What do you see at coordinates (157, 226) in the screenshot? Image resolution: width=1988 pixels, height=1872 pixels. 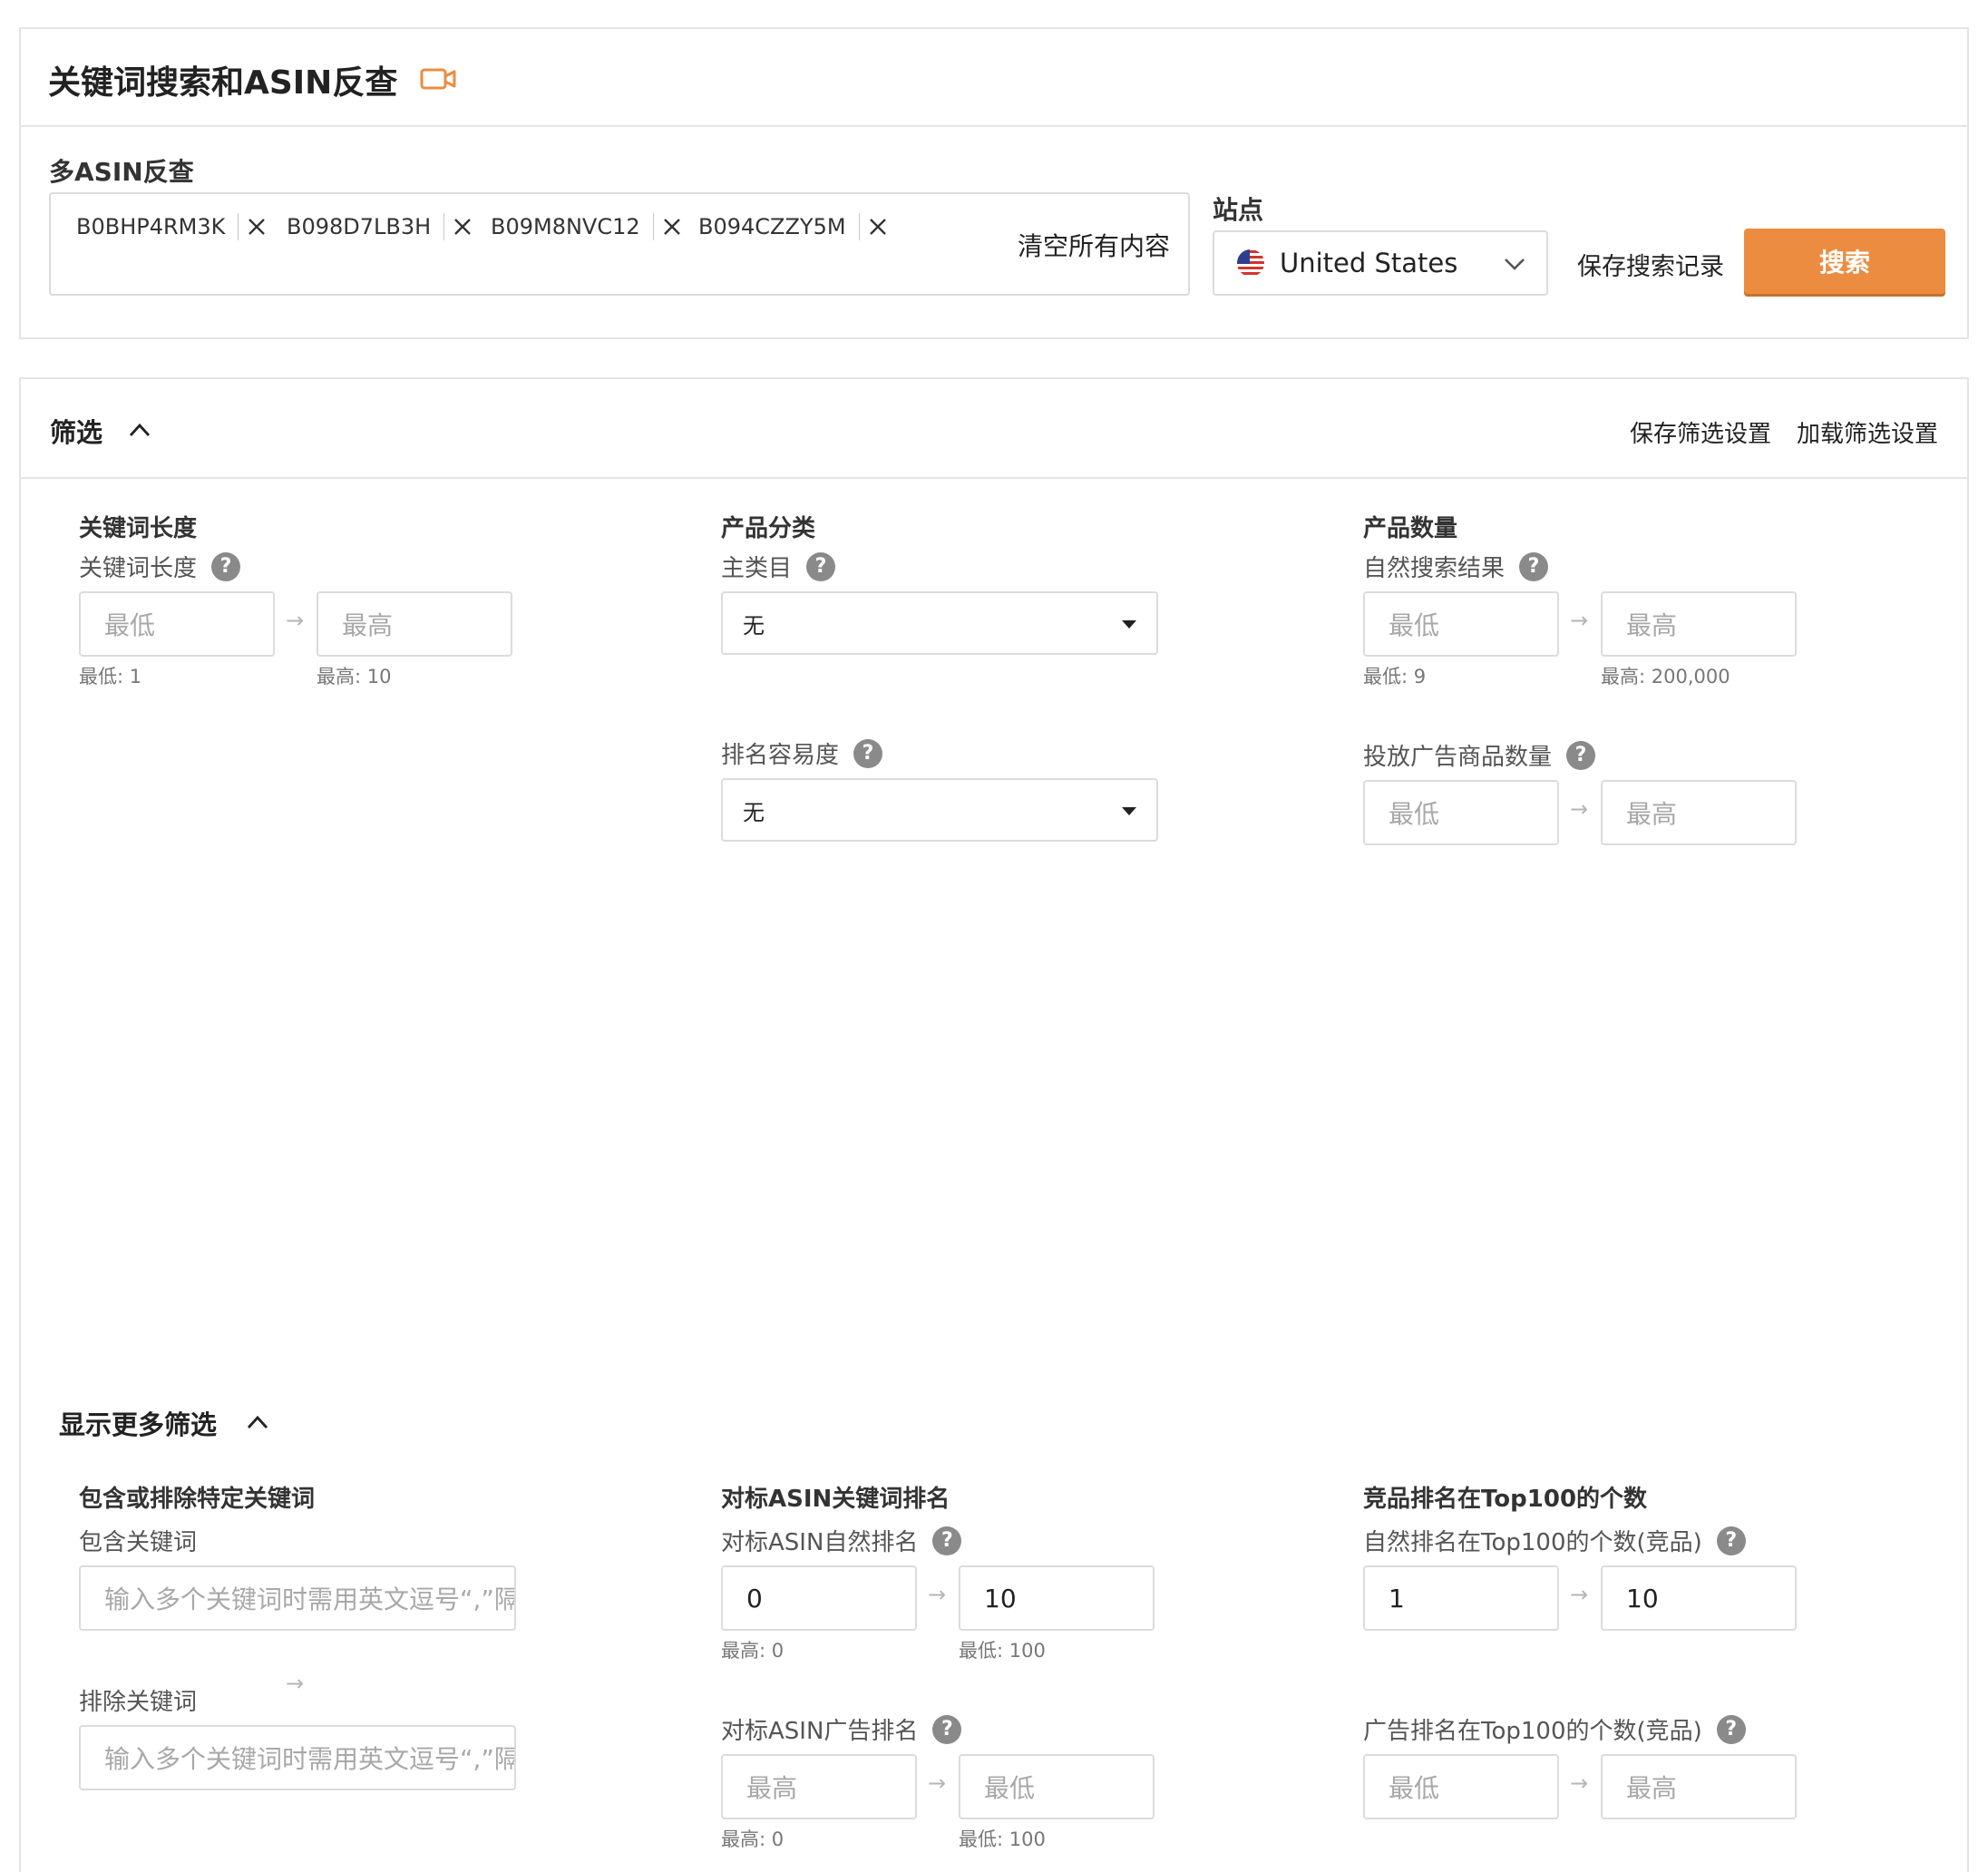 I see `asin-tag-text: B0BHP4RM3K` at bounding box center [157, 226].